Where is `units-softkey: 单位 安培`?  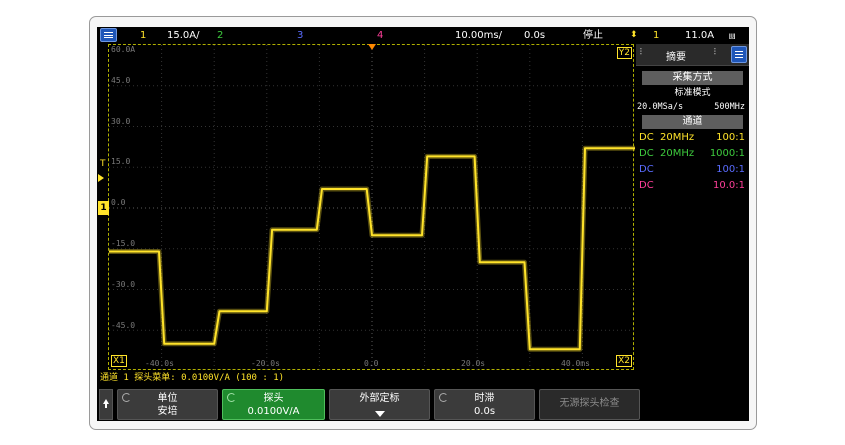 units-softkey: 单位 安培 is located at coordinates (167, 404).